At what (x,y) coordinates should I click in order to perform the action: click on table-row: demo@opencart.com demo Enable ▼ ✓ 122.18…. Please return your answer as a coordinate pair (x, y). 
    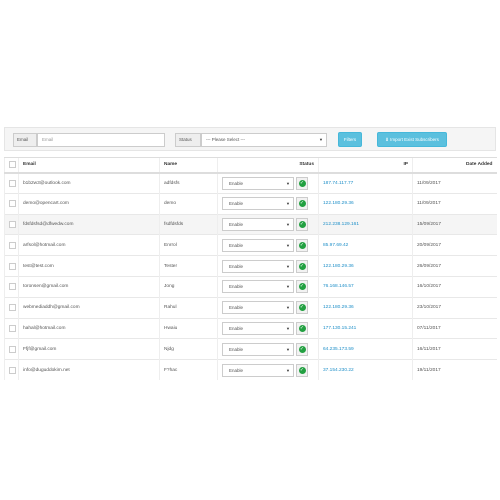
    Looking at the image, I should click on (250, 203).